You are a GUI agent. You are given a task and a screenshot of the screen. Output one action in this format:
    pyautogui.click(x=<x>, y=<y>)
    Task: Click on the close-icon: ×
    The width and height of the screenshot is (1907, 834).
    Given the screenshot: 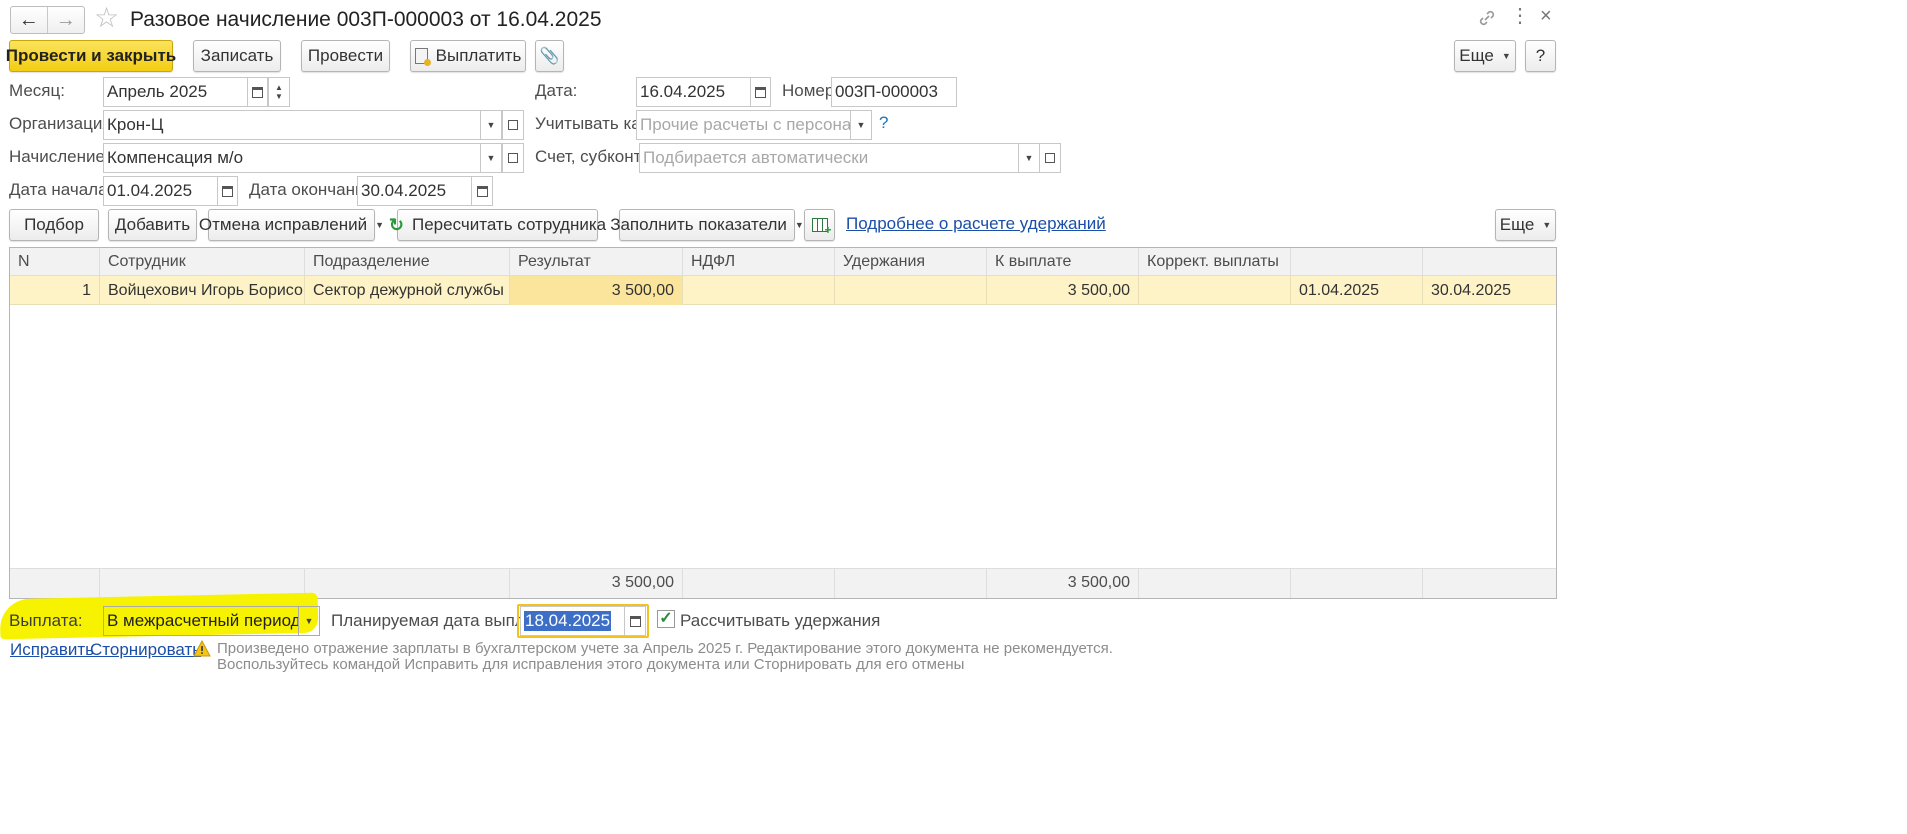 What is the action you would take?
    pyautogui.click(x=1546, y=16)
    